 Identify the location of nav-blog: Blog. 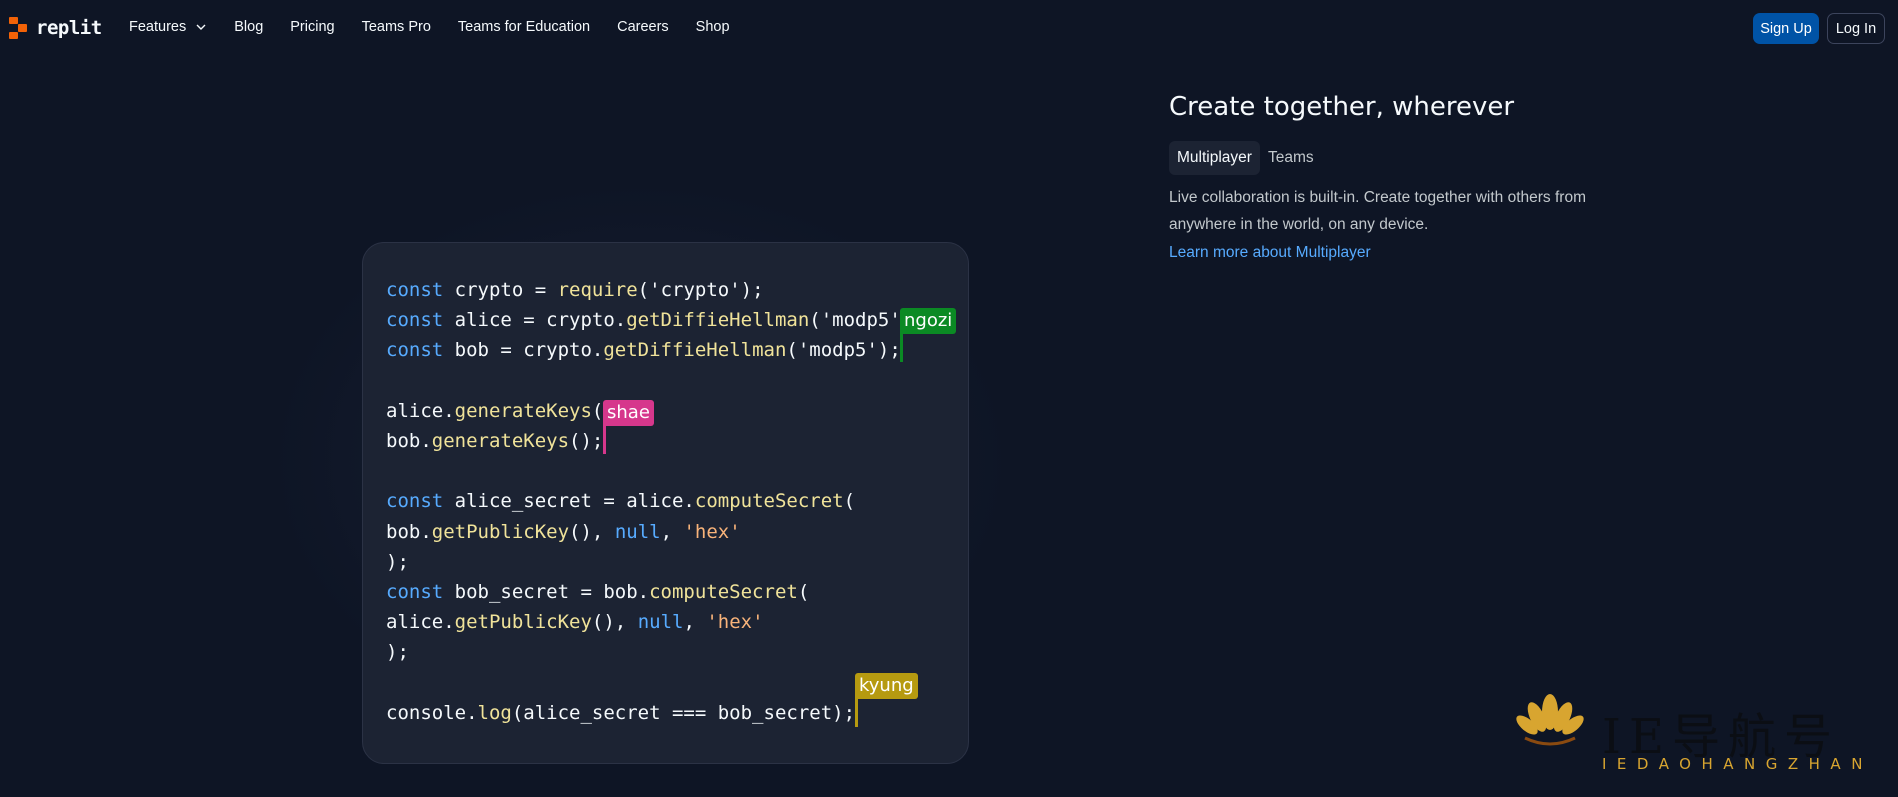
(248, 27).